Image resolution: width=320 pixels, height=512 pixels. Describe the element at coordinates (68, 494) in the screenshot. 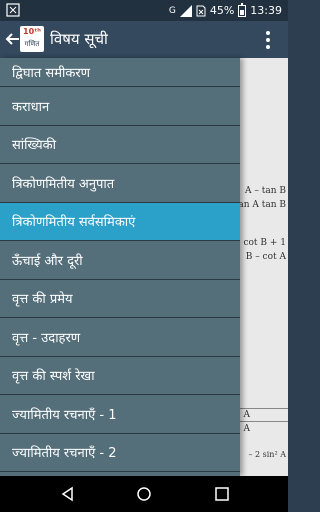

I see `nav-back-icon` at that location.